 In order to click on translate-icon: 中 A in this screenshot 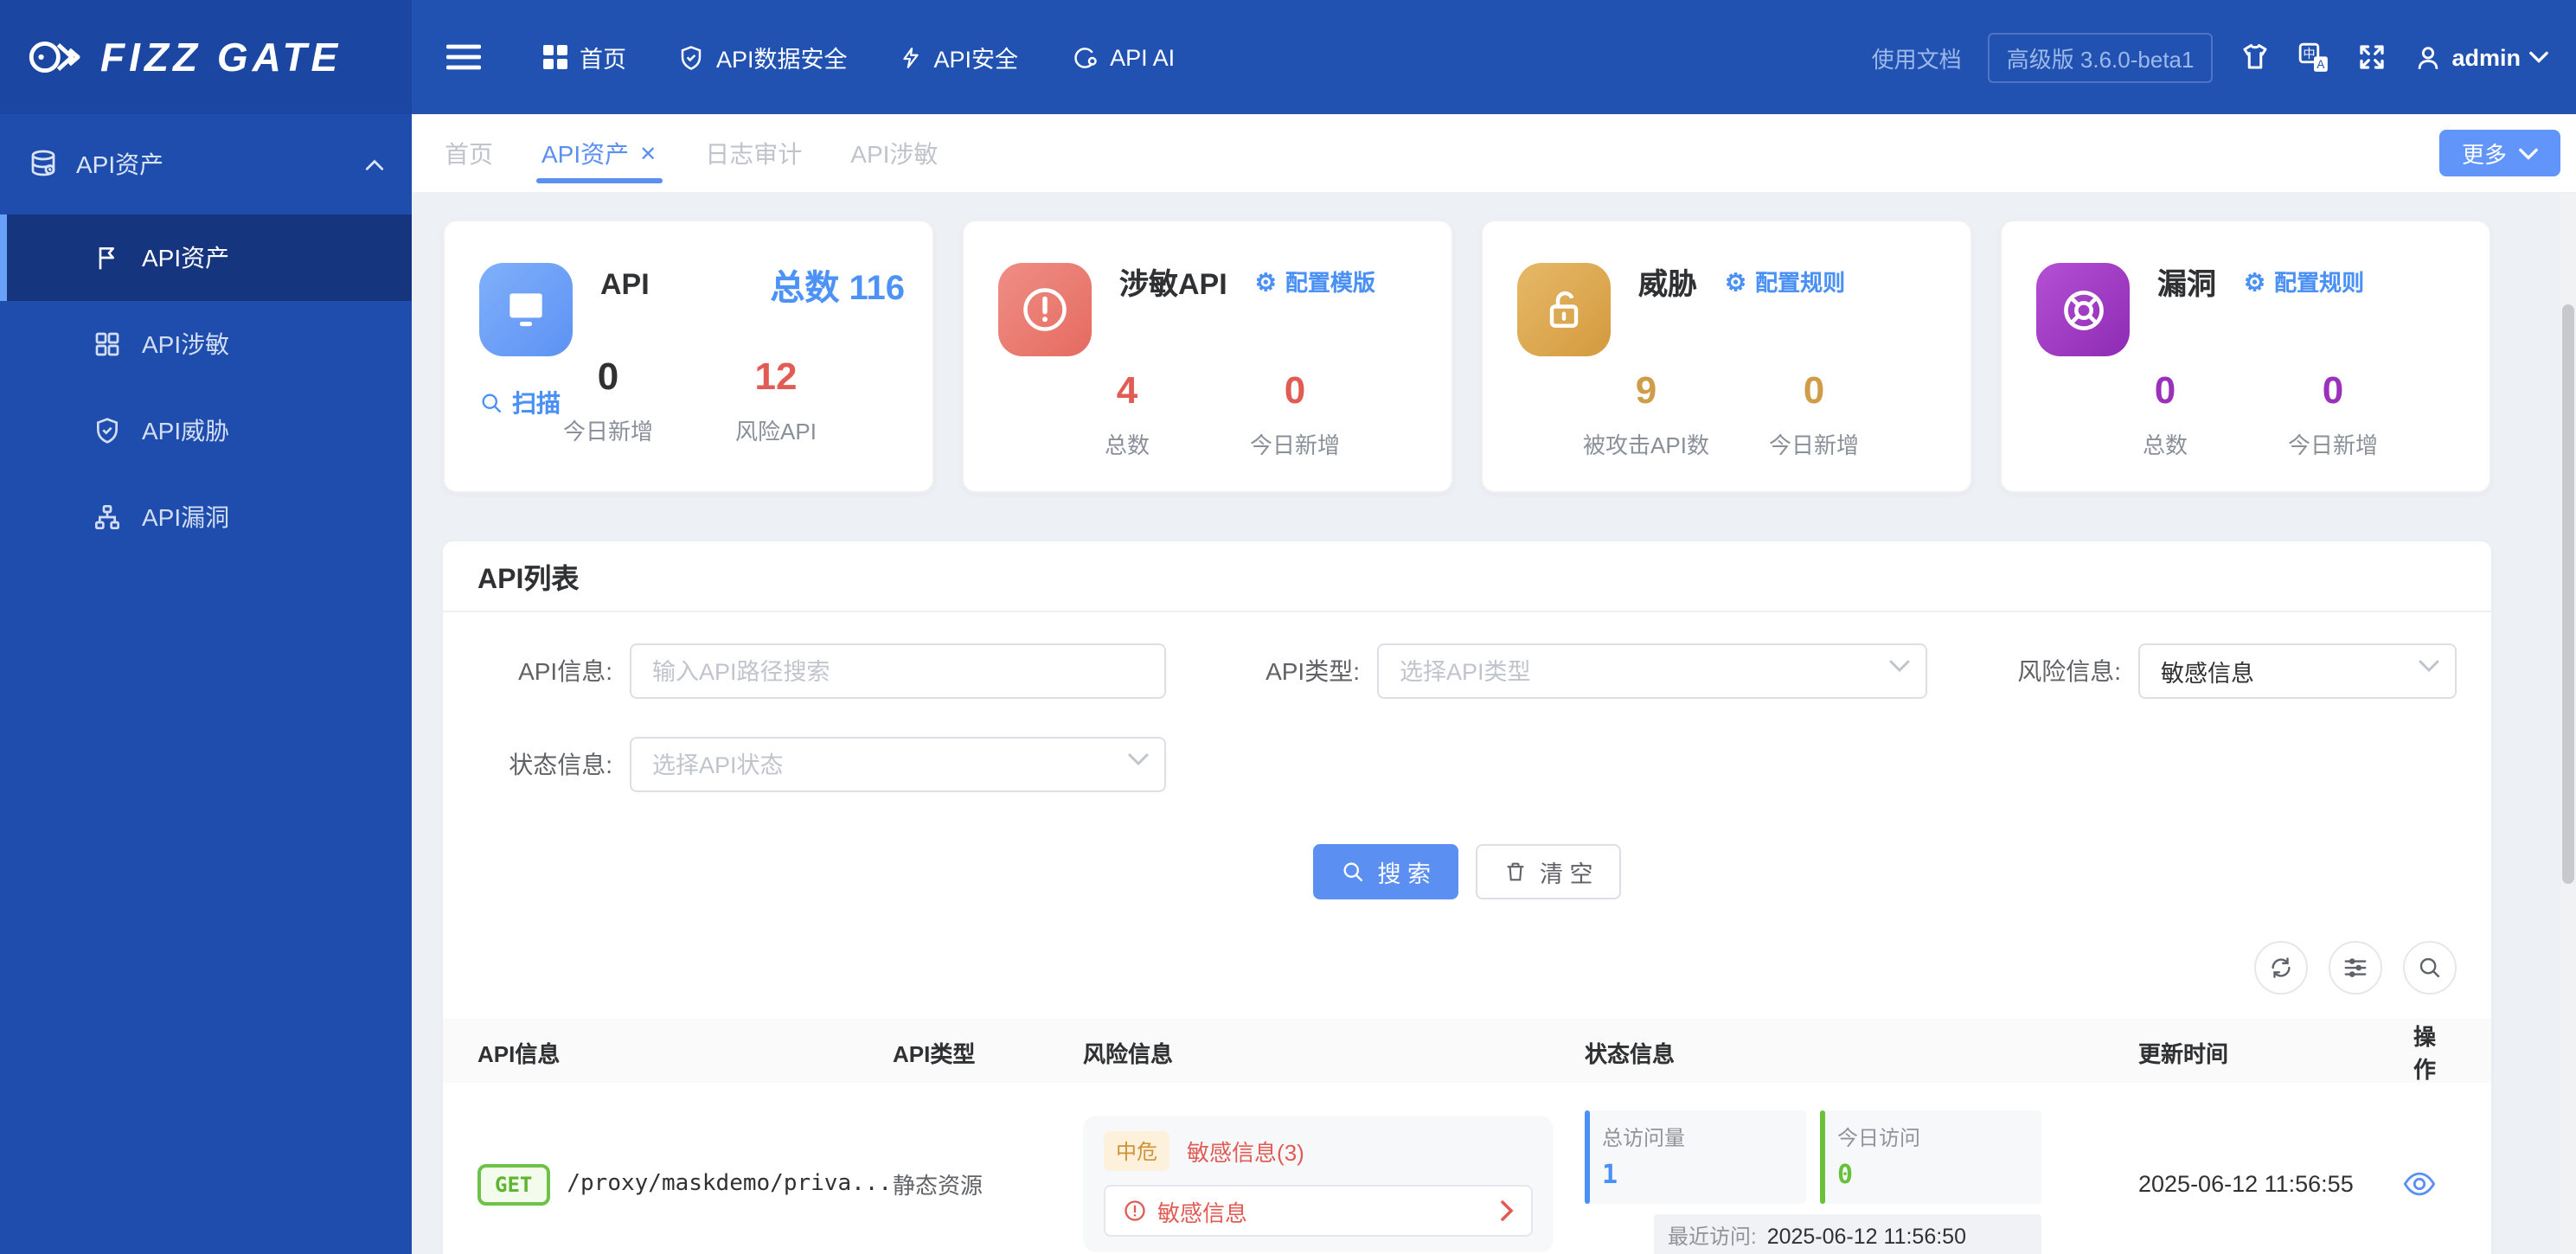, I will do `click(2313, 57)`.